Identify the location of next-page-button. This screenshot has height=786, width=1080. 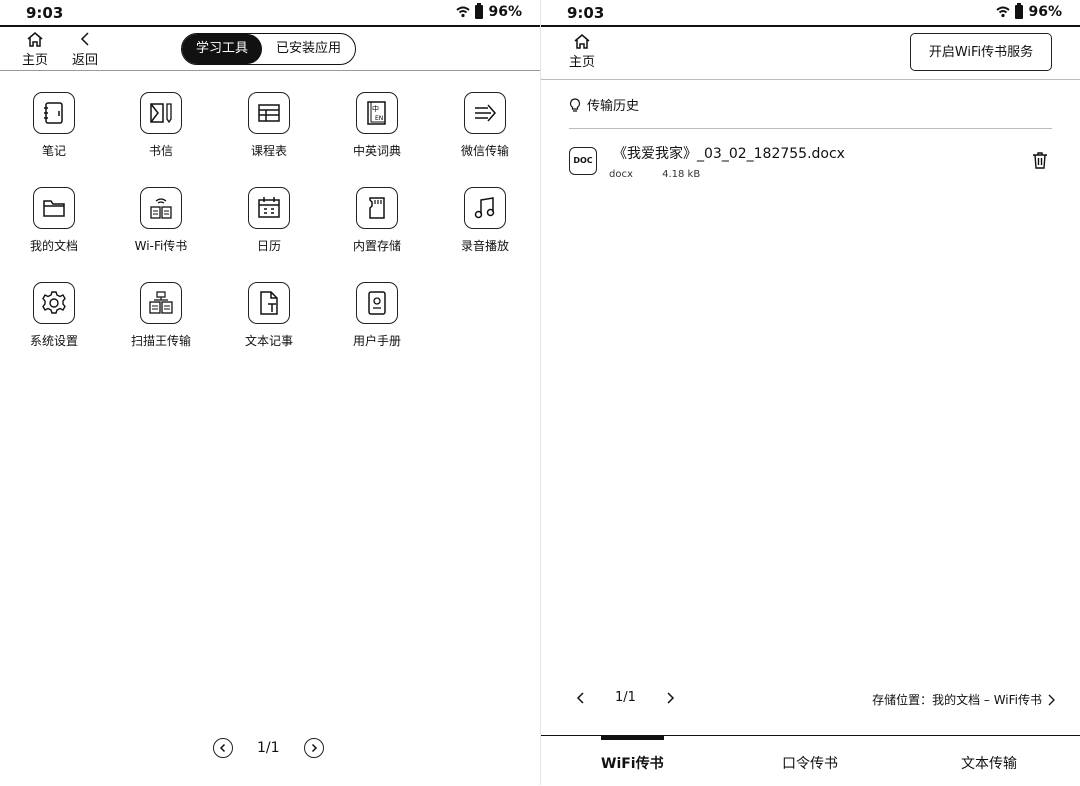
(313, 748).